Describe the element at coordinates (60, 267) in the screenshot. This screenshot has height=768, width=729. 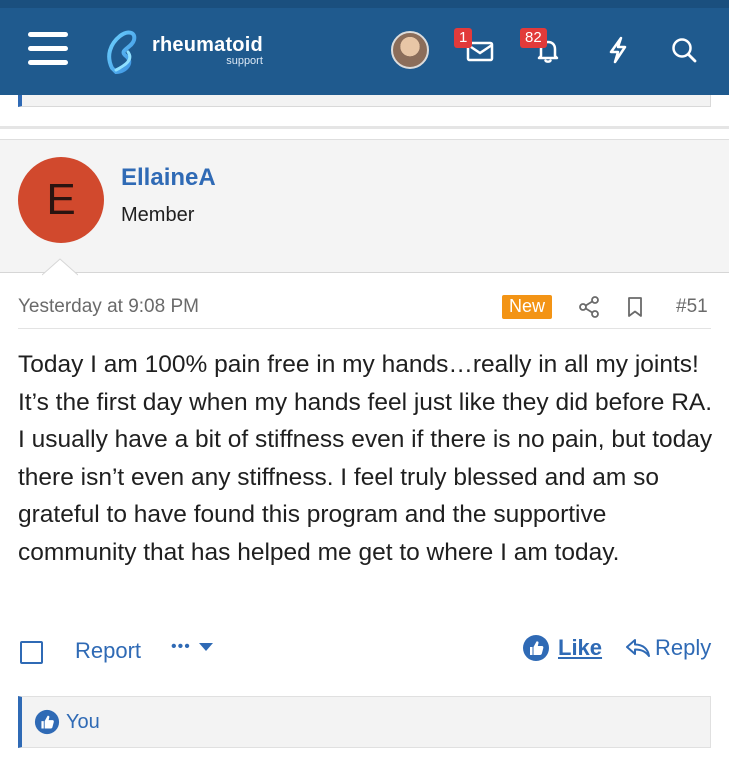
I see `user-block-pointer` at that location.